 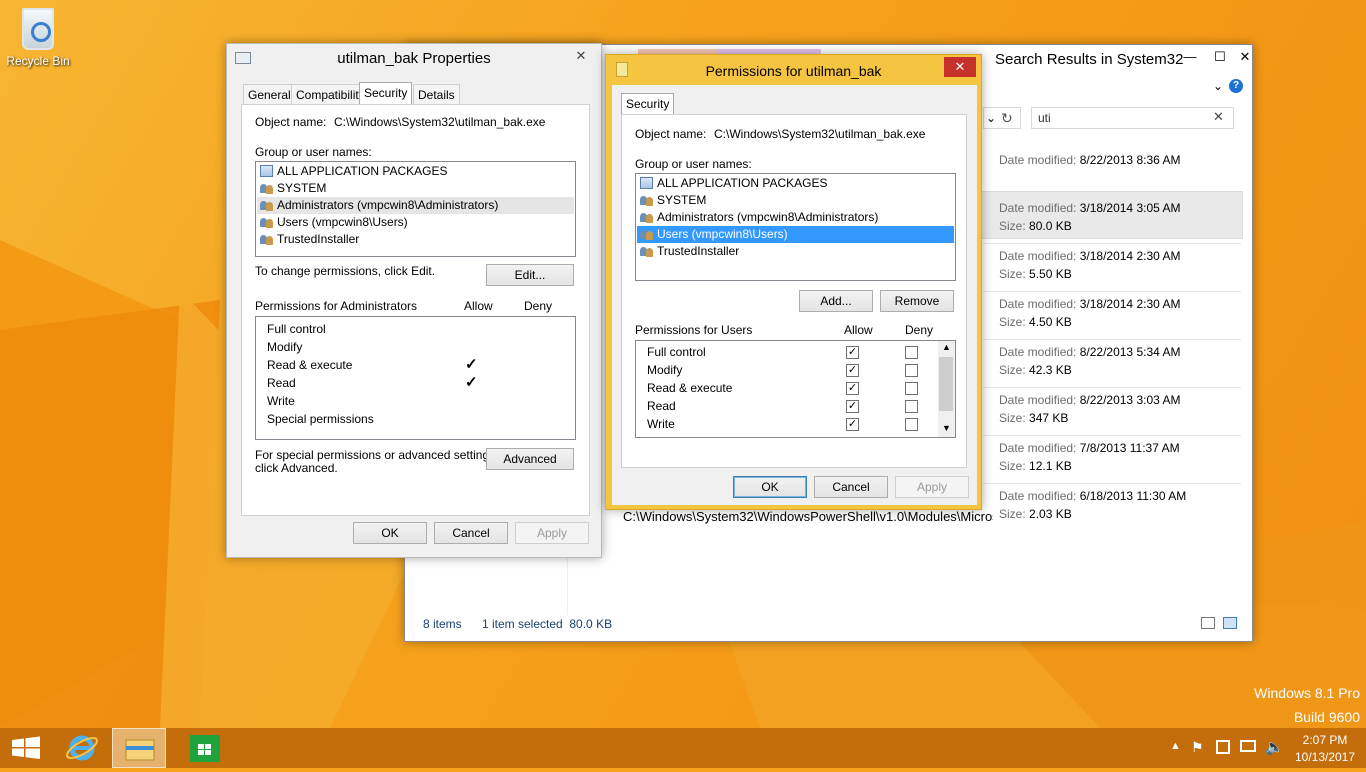 What do you see at coordinates (1197, 747) in the screenshot?
I see `flag-icon: ⚑` at bounding box center [1197, 747].